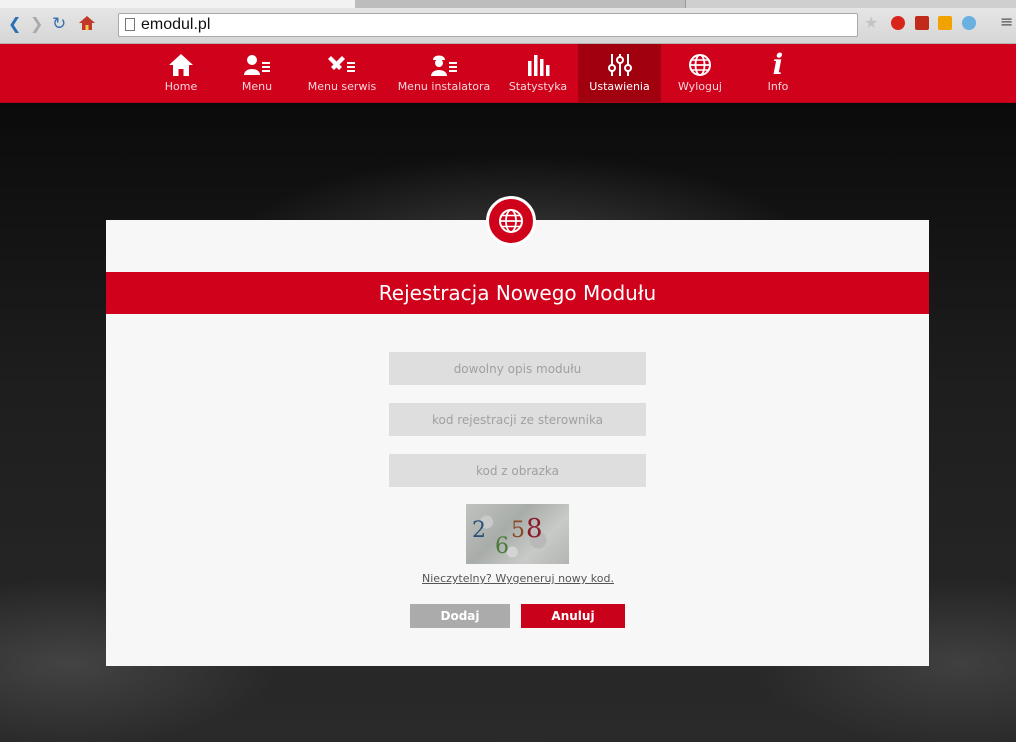 Image resolution: width=1016 pixels, height=742 pixels. Describe the element at coordinates (460, 616) in the screenshot. I see `add-button: Dodaj` at that location.